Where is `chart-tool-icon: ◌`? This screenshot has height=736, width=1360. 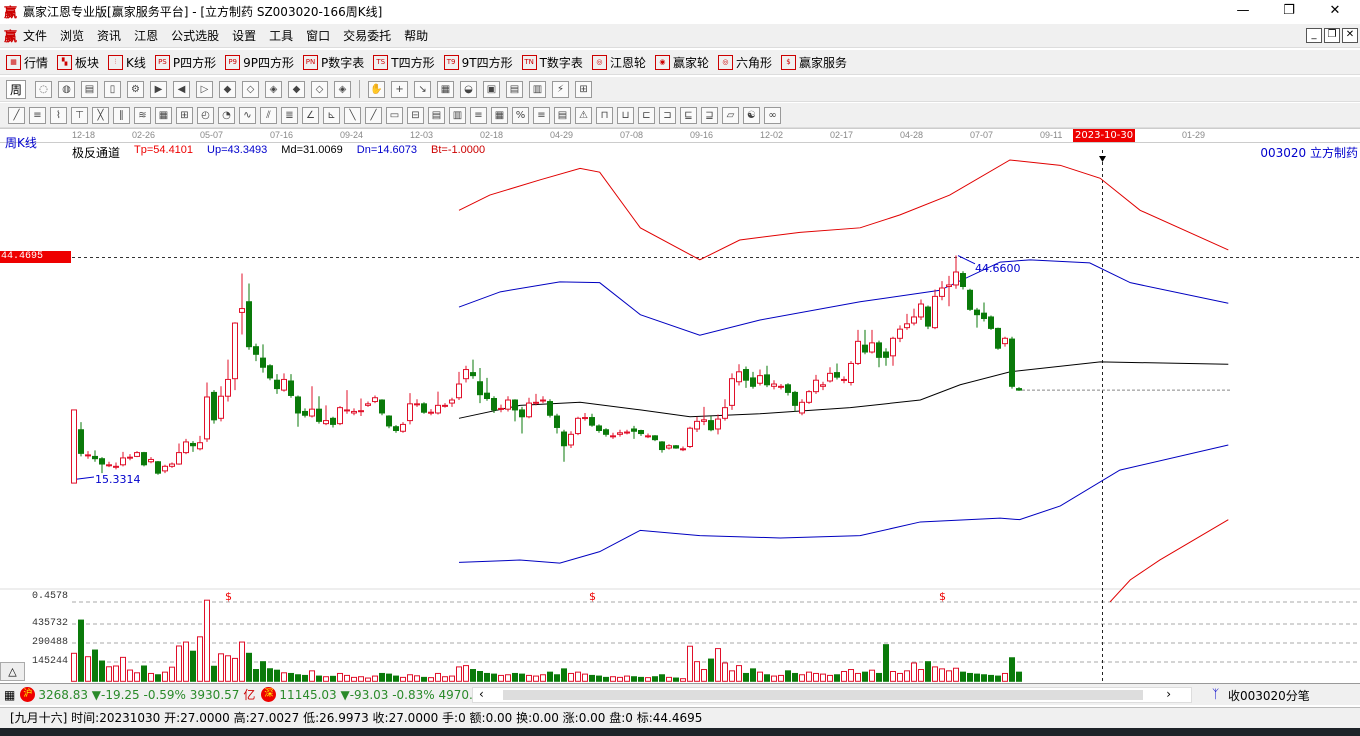 chart-tool-icon: ◌ is located at coordinates (44, 89).